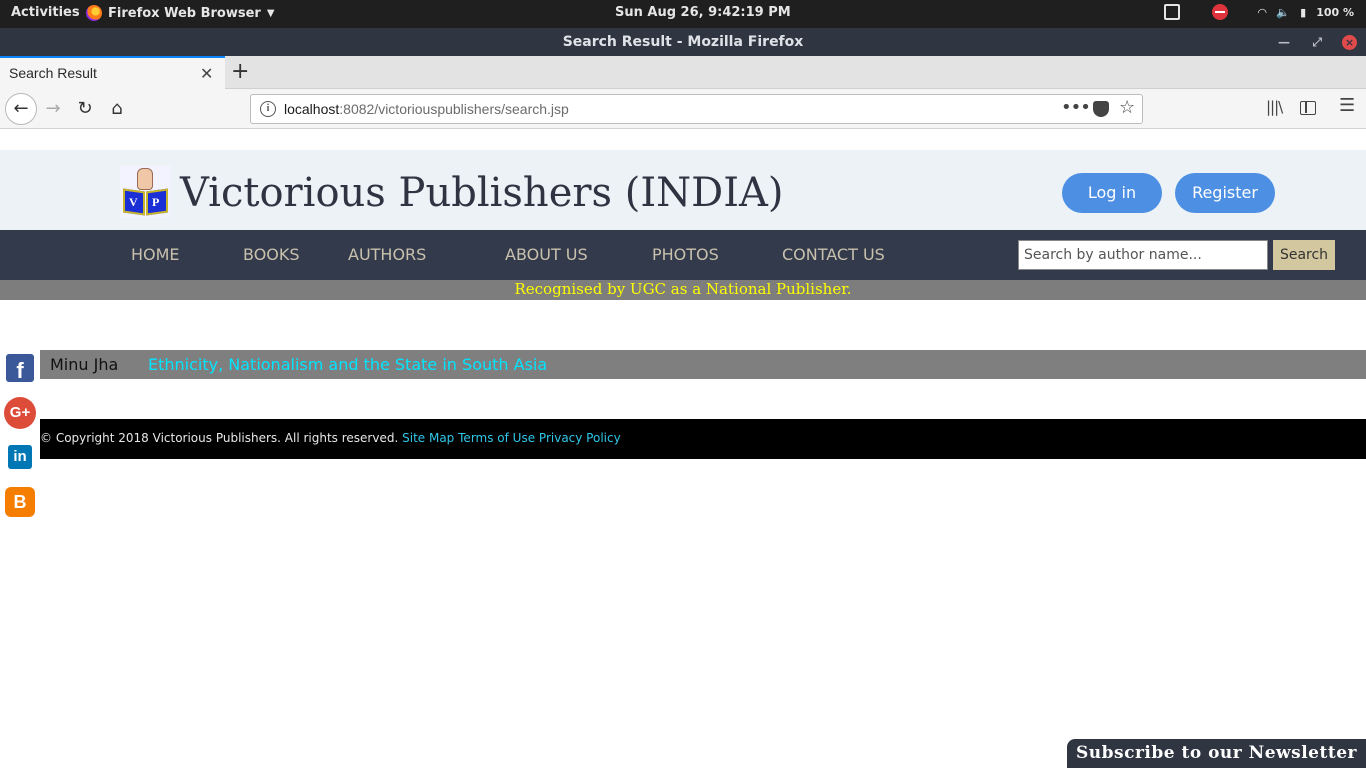 The width and height of the screenshot is (1366, 768). What do you see at coordinates (240, 71) in the screenshot?
I see `new-tab-icon: +` at bounding box center [240, 71].